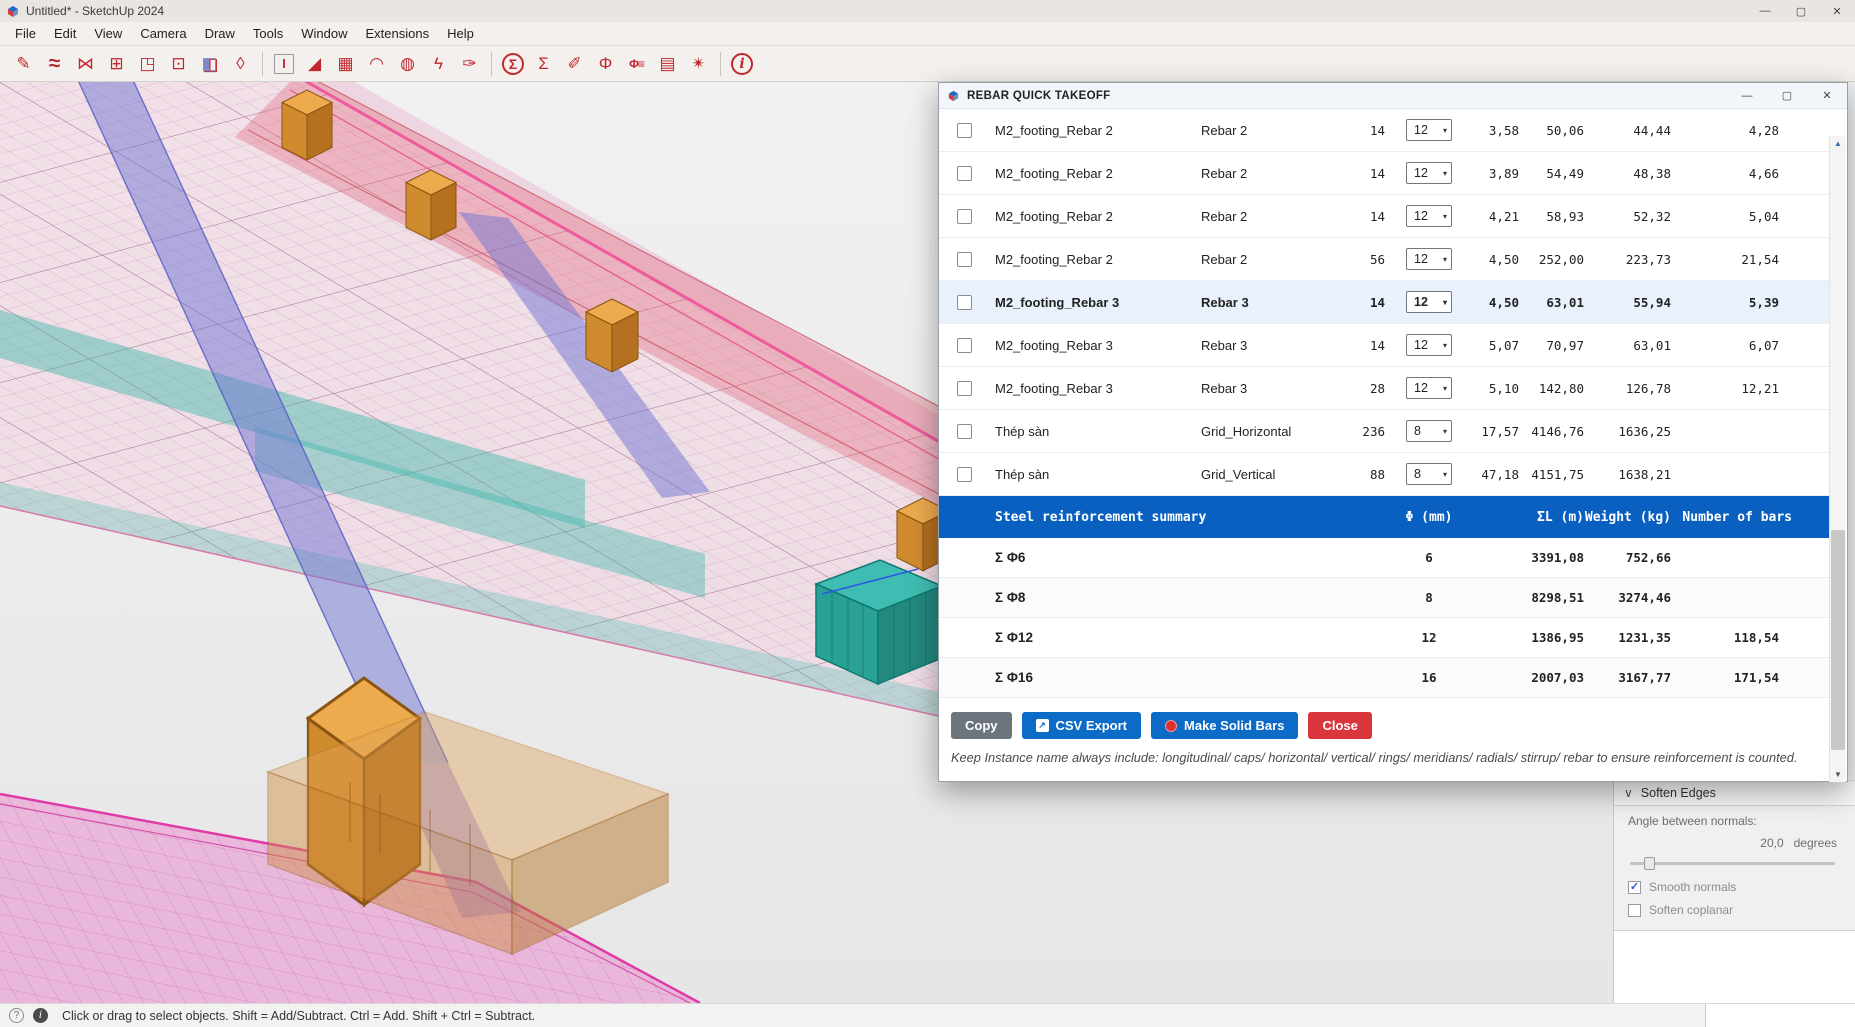  What do you see at coordinates (1634, 887) in the screenshot?
I see `smooth-normals-checkbox: ✓` at bounding box center [1634, 887].